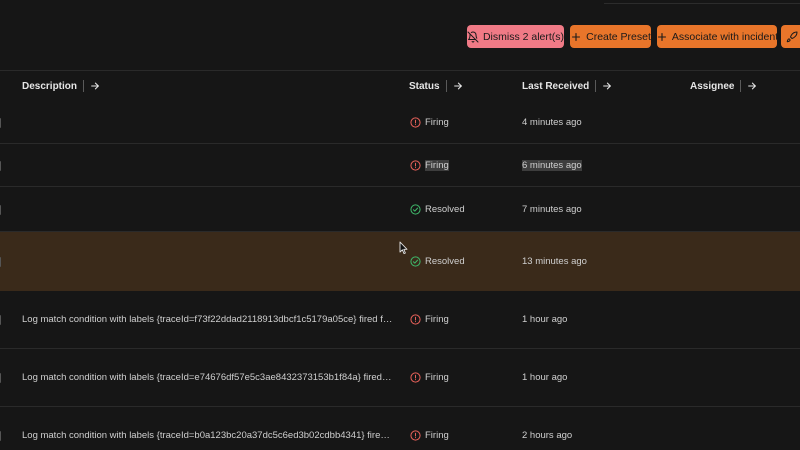 This screenshot has height=450, width=800. What do you see at coordinates (702, 3) in the screenshot?
I see `top-divider` at bounding box center [702, 3].